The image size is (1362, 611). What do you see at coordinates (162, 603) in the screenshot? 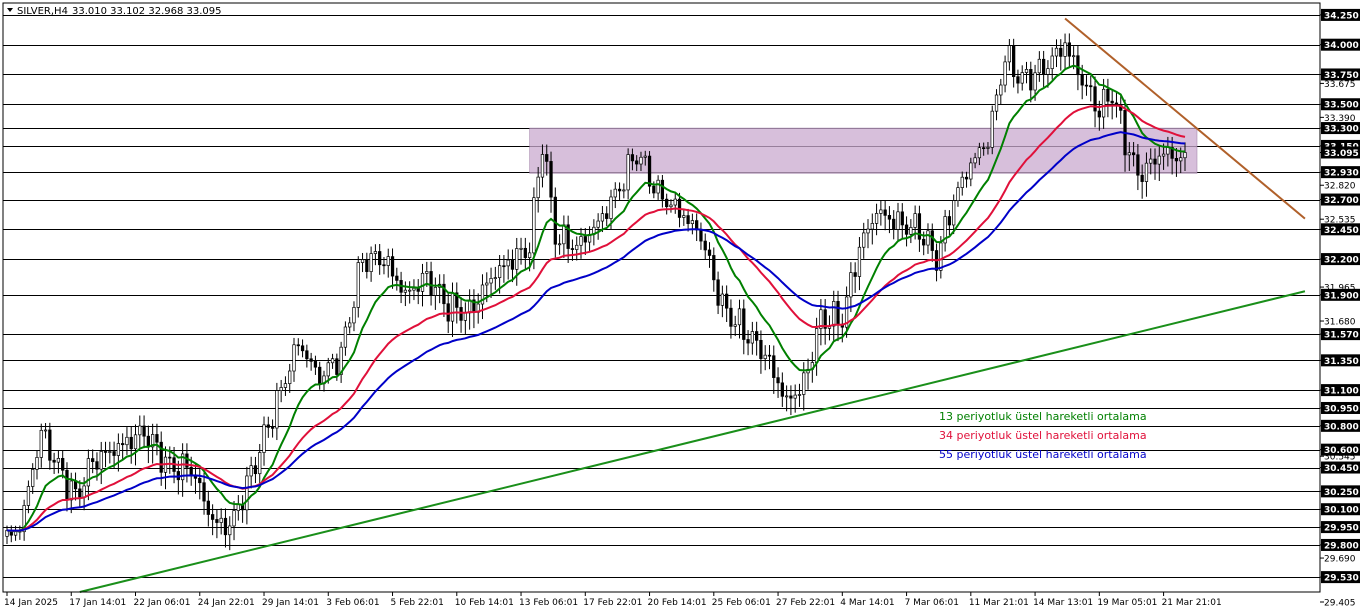
I see `time-tick-label: 22 Jan 06:01` at bounding box center [162, 603].